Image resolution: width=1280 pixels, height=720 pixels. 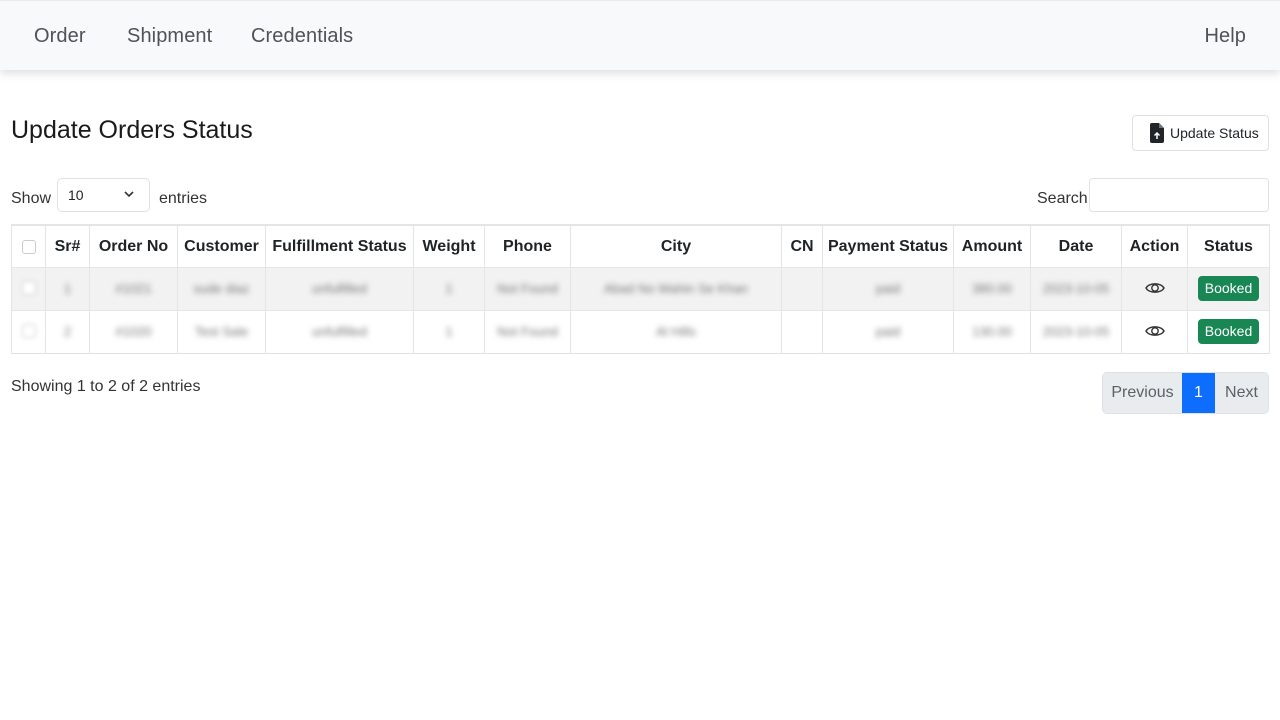 I want to click on search-input, so click(x=1179, y=195).